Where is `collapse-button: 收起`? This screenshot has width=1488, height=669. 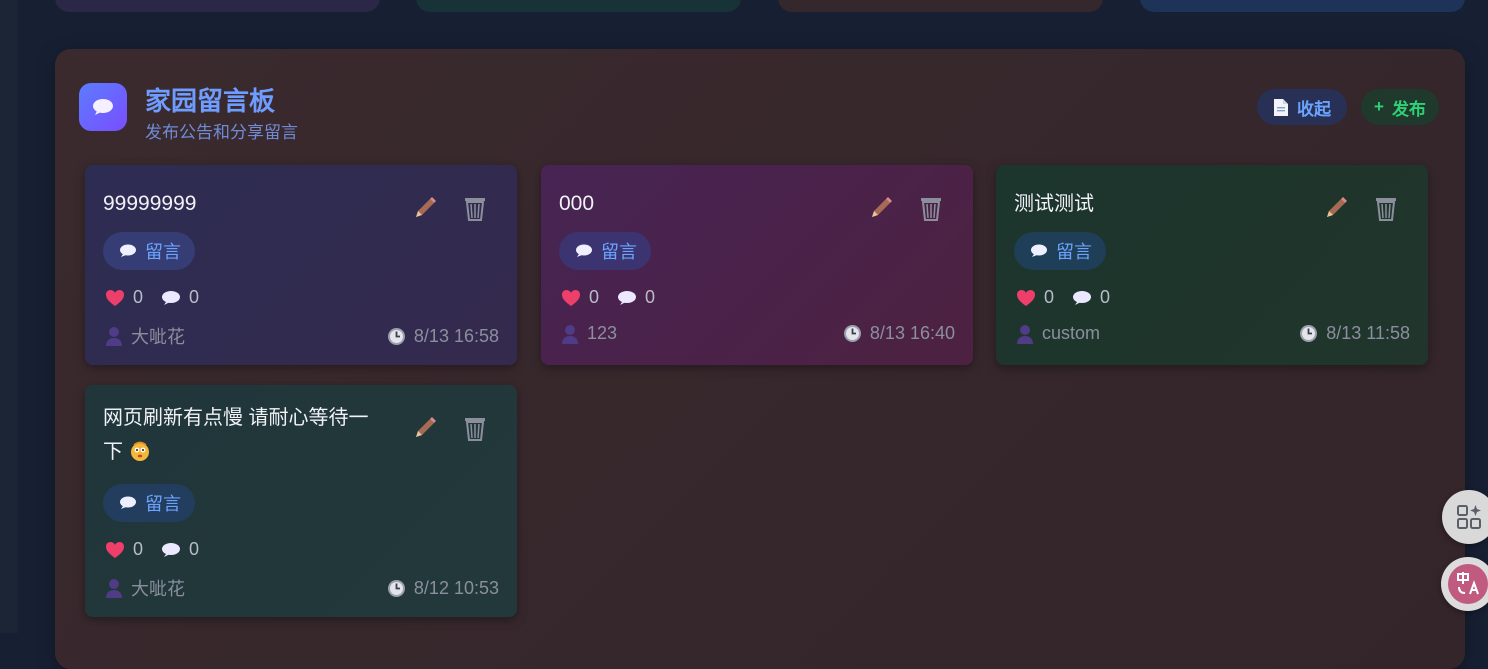
collapse-button: 收起 is located at coordinates (1302, 107).